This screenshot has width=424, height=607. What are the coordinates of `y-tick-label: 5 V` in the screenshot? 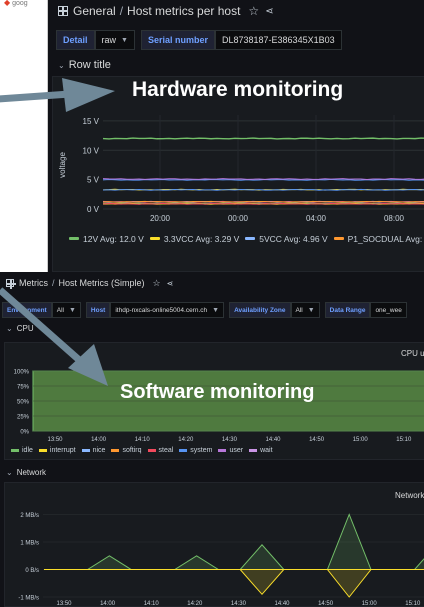 It's located at (93, 180).